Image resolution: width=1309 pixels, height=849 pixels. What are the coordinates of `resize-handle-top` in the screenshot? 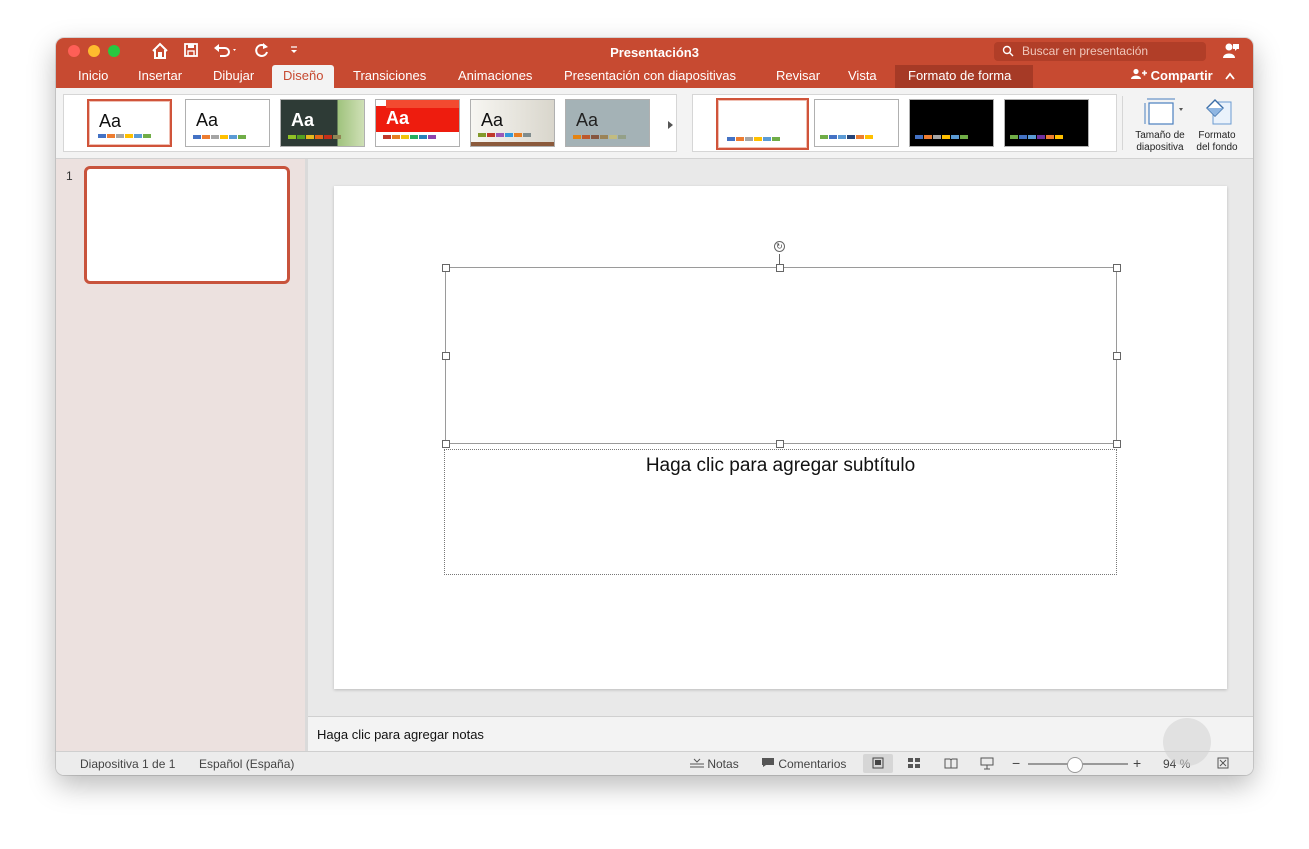 It's located at (780, 268).